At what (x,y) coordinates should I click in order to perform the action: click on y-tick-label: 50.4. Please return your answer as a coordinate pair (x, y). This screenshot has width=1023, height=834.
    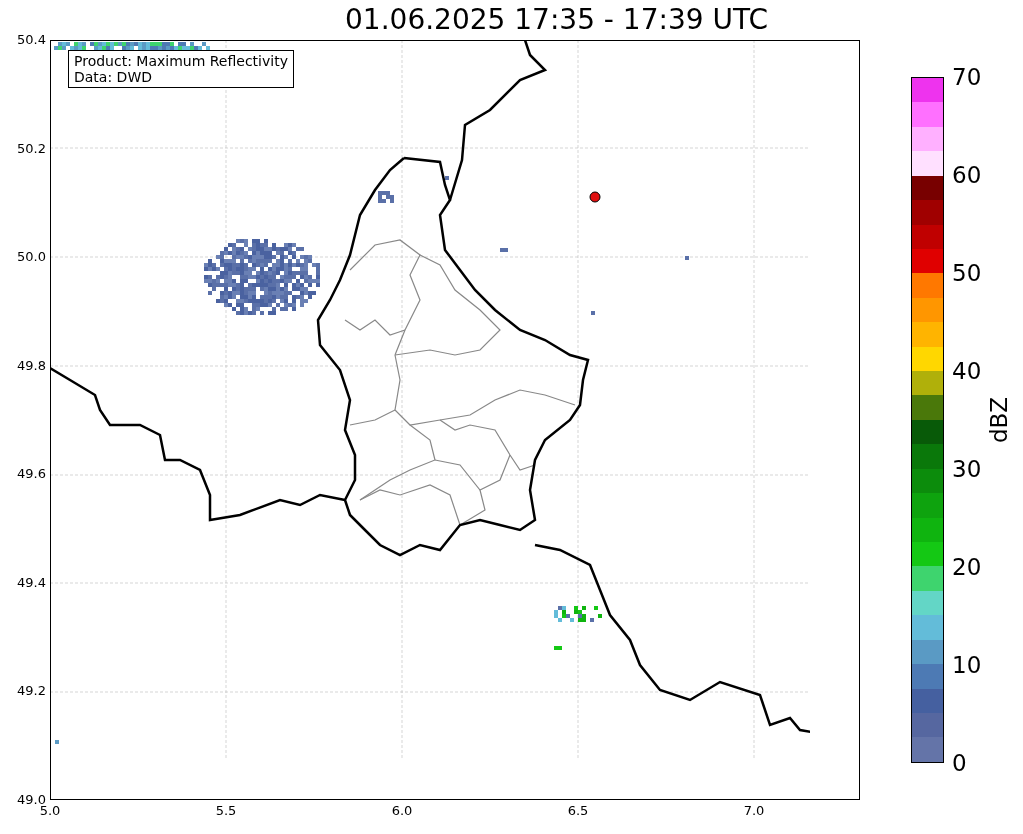
    Looking at the image, I should click on (31, 40).